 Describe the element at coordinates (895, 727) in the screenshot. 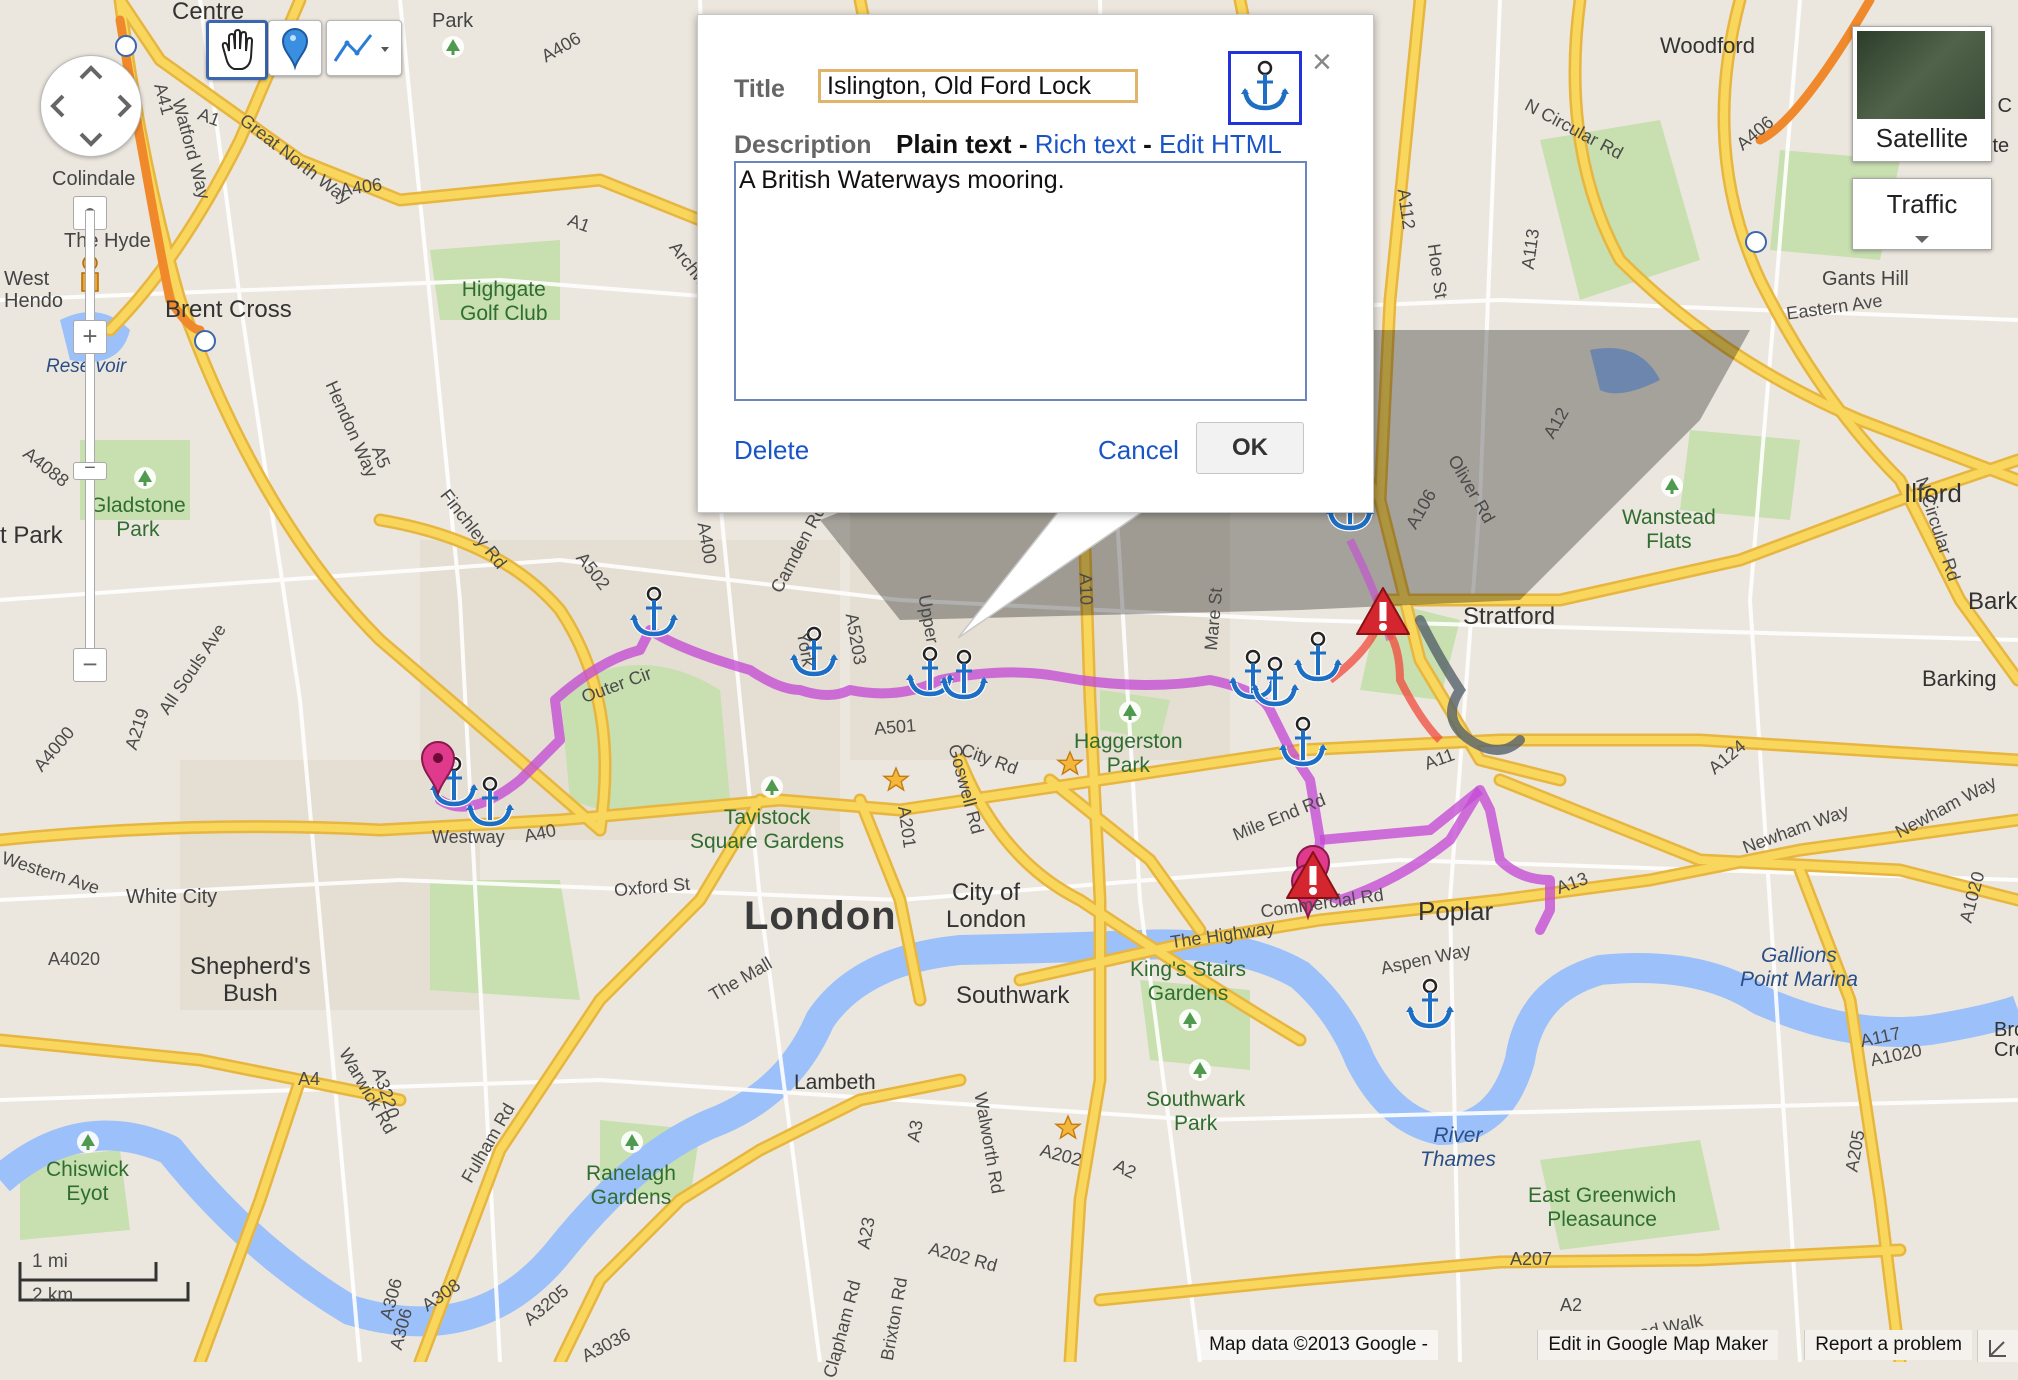

I see `road-label: A501` at that location.